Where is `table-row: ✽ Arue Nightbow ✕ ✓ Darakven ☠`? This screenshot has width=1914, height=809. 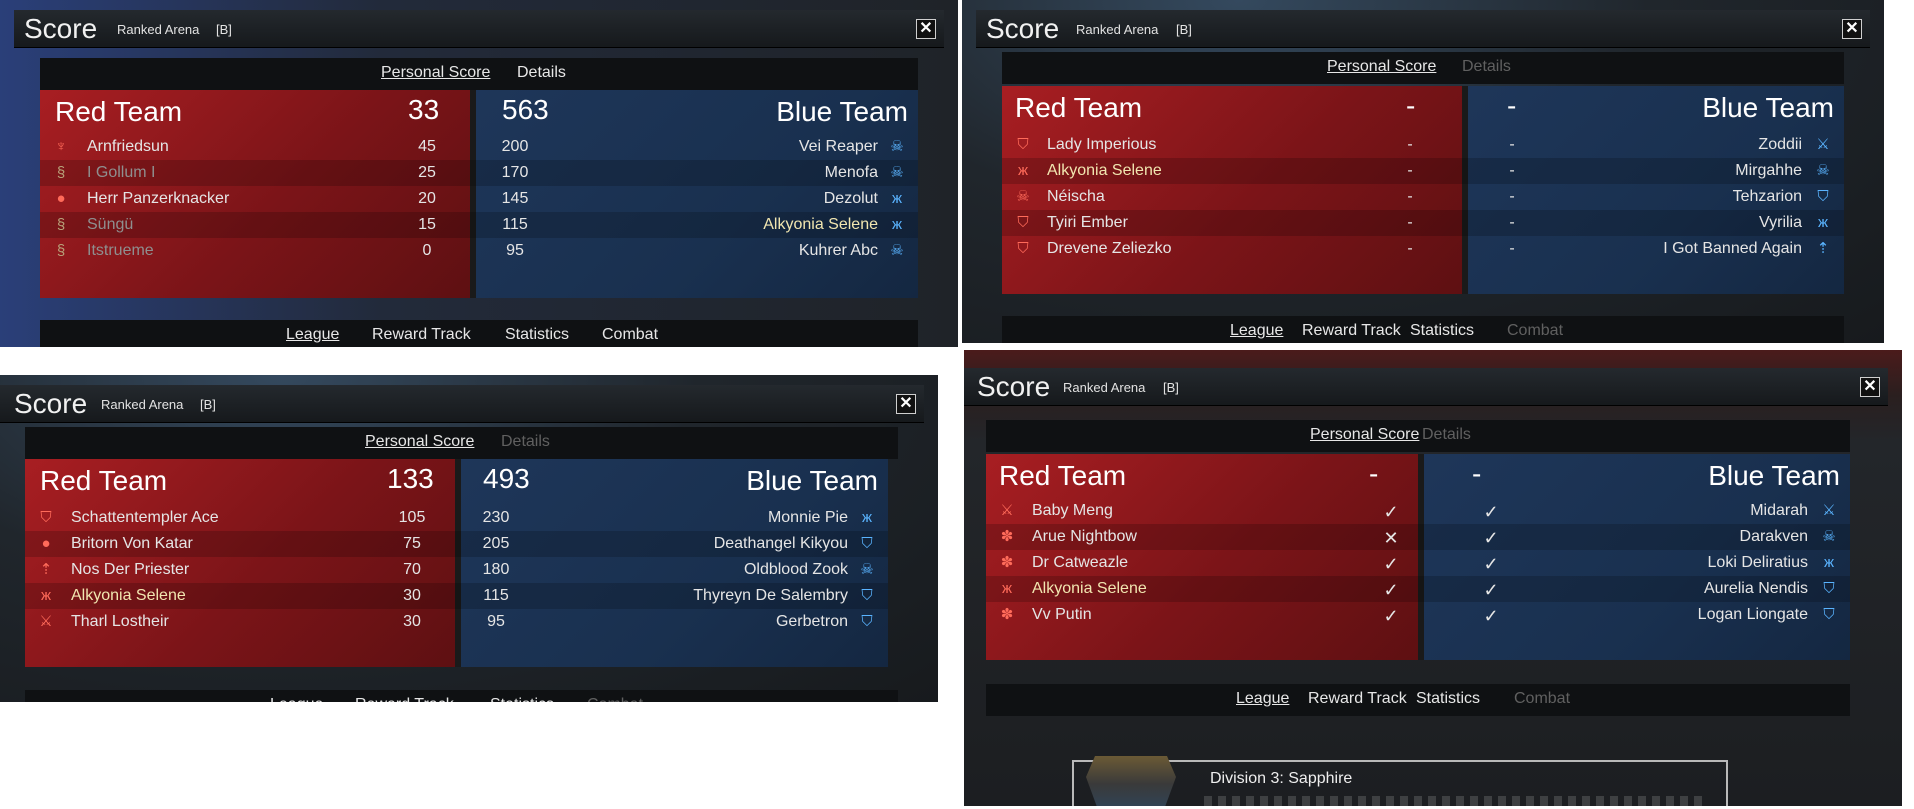 table-row: ✽ Arue Nightbow ✕ ✓ Darakven ☠ is located at coordinates (1418, 537).